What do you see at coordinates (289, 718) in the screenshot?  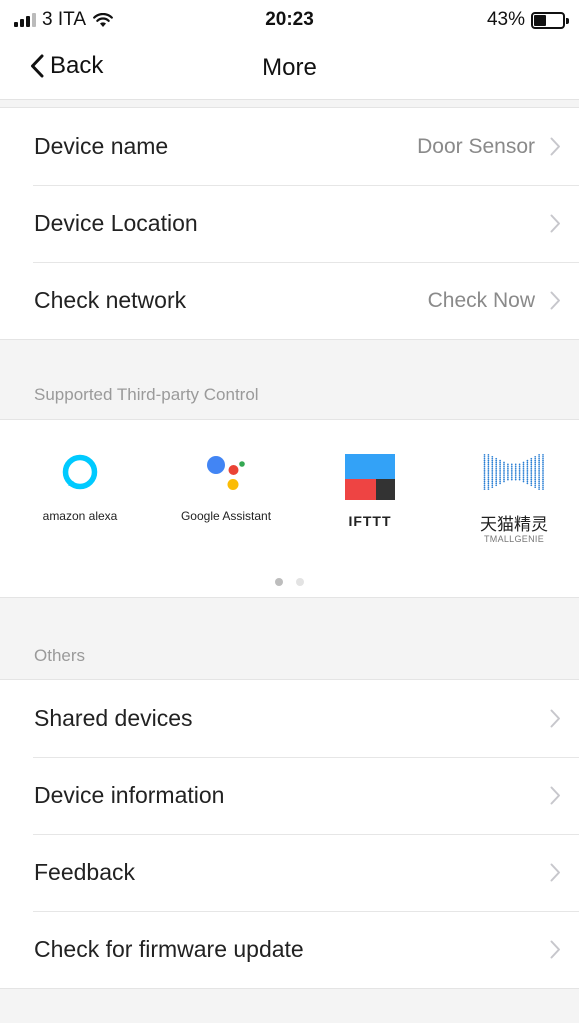 I see `shared-devices-row: Shared devices` at bounding box center [289, 718].